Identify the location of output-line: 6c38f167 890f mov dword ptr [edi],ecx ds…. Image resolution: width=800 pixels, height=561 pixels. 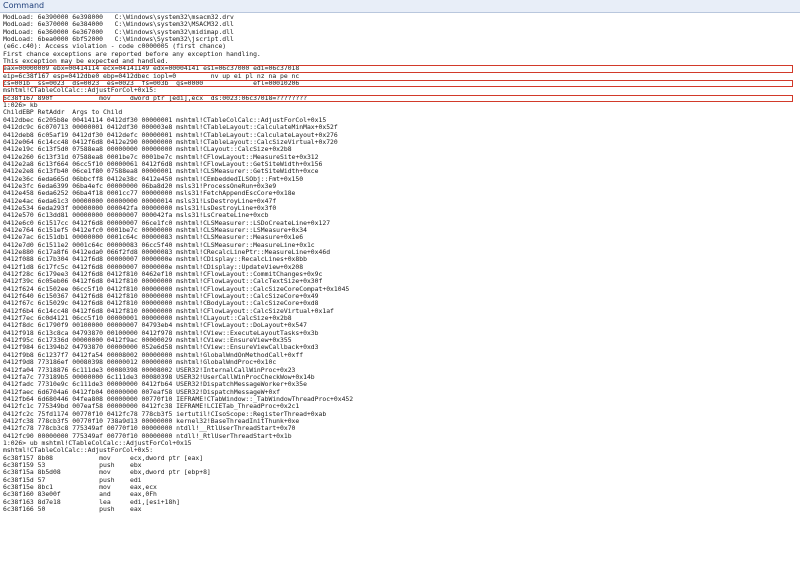
(398, 98).